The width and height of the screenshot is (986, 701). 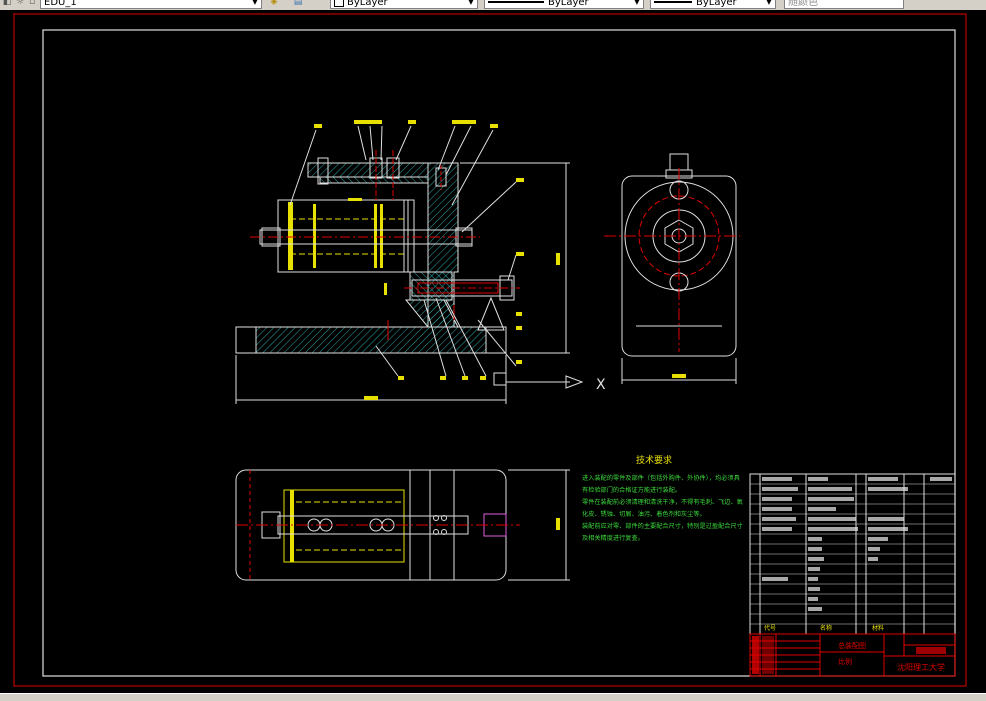 I want to click on tech-req-line-2: 有检验部门的合格证方能进行装配。, so click(x=631, y=490).